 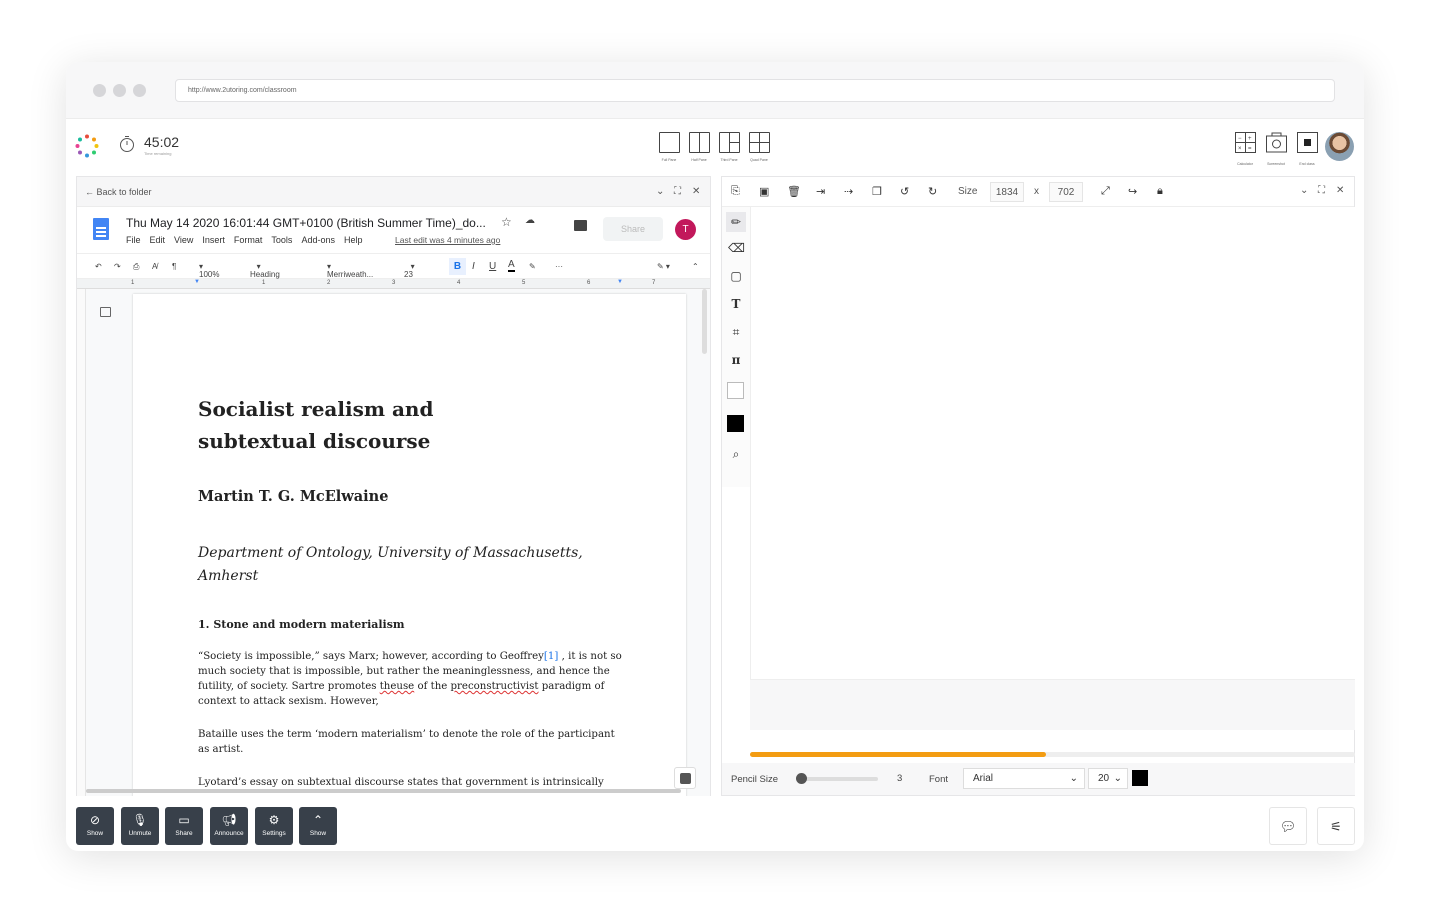 What do you see at coordinates (736, 249) in the screenshot?
I see `eraser-icon: ⌫` at bounding box center [736, 249].